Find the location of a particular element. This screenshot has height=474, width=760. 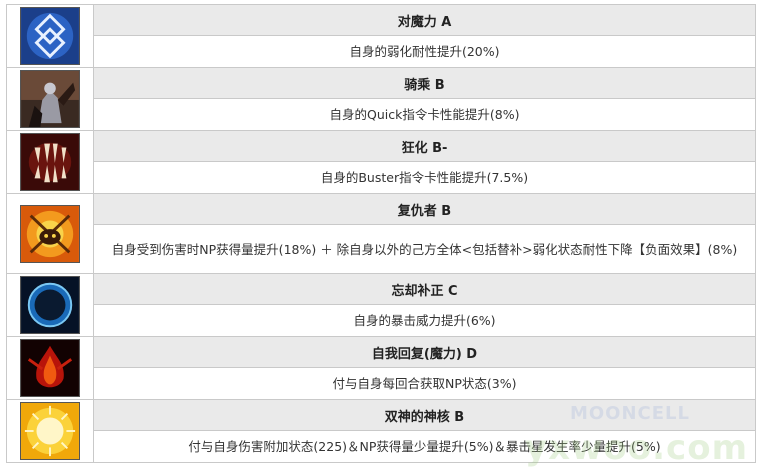

skill-row-name: 自我回复(魔力) D is located at coordinates (381, 368).